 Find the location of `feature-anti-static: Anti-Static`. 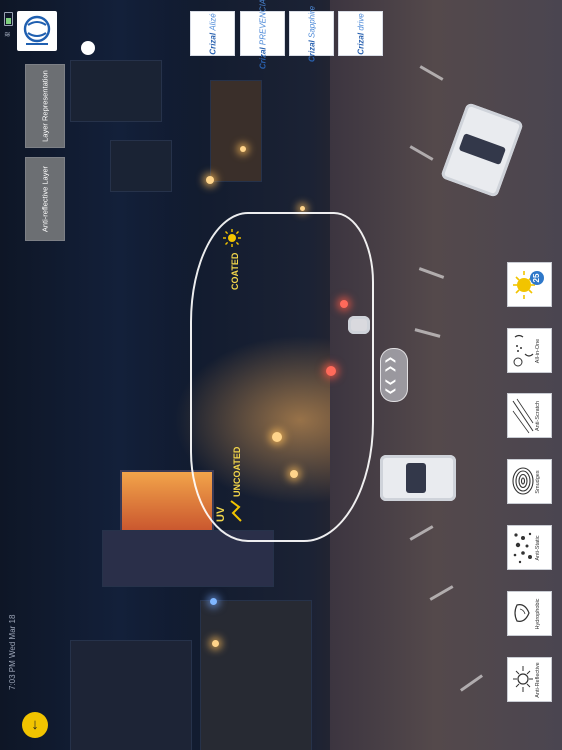

feature-anti-static: Anti-Static is located at coordinates (529, 547).